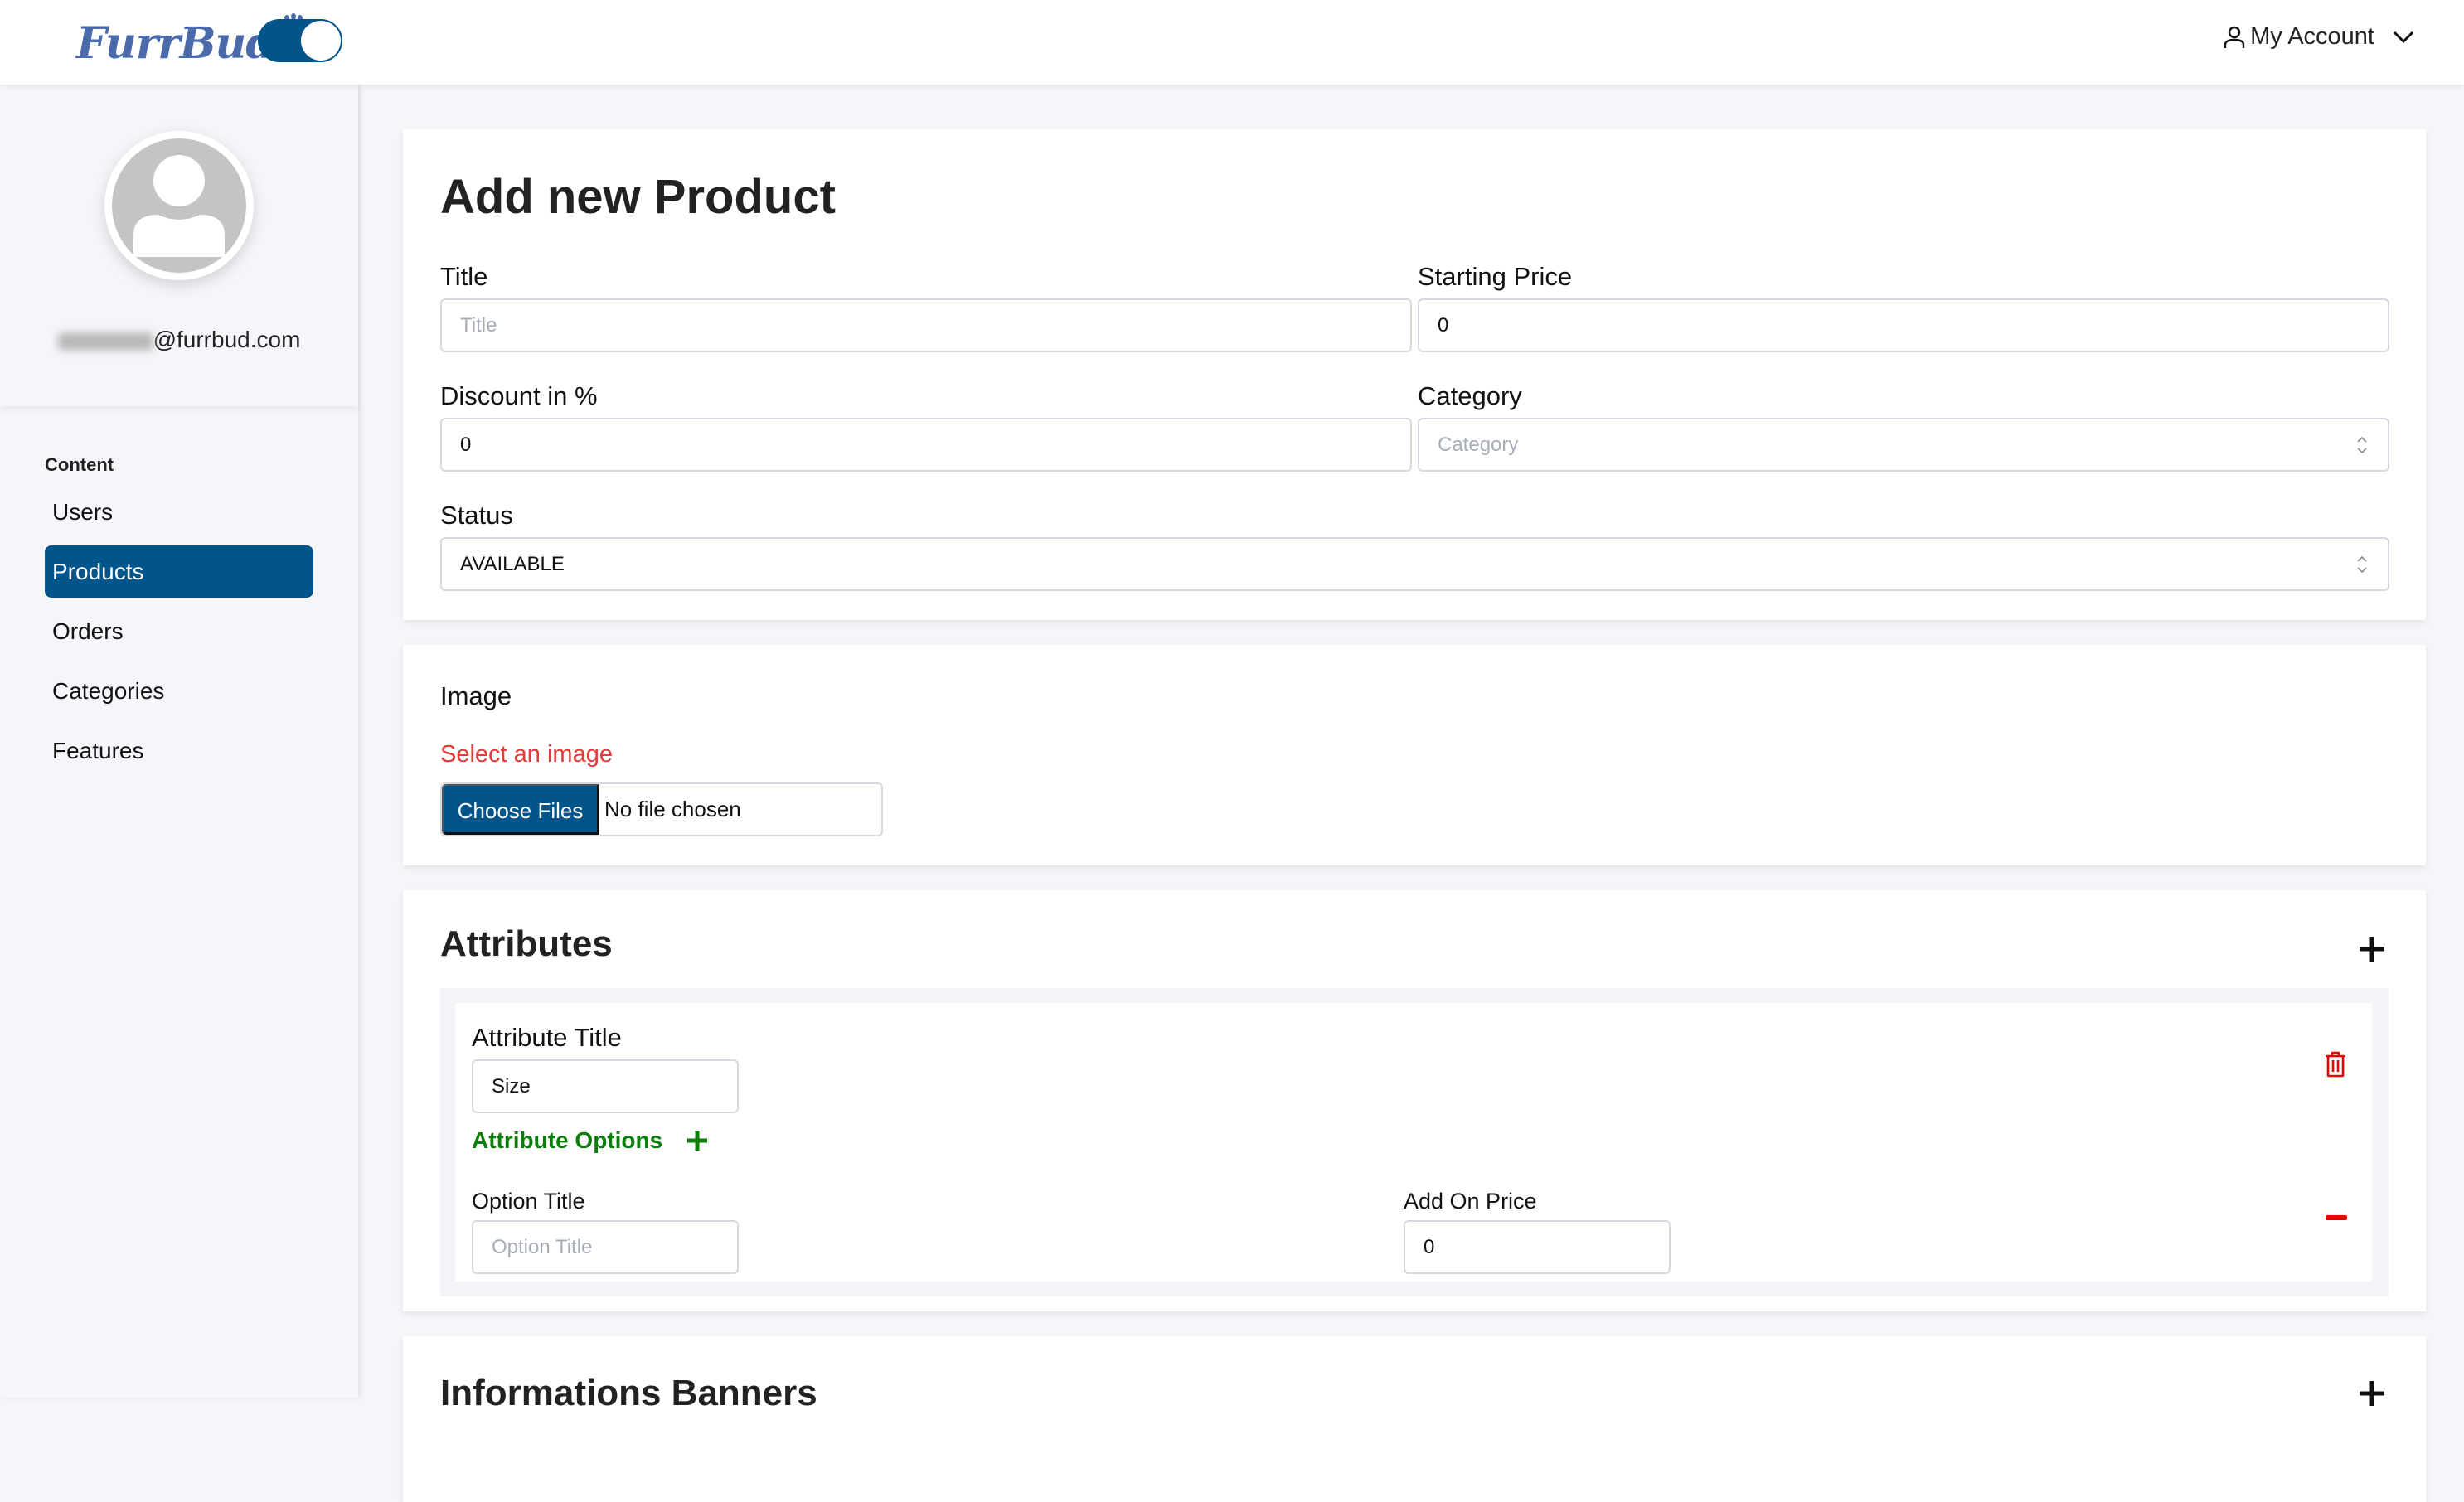 The image size is (2464, 1502). I want to click on file-status: No file chosen, so click(672, 809).